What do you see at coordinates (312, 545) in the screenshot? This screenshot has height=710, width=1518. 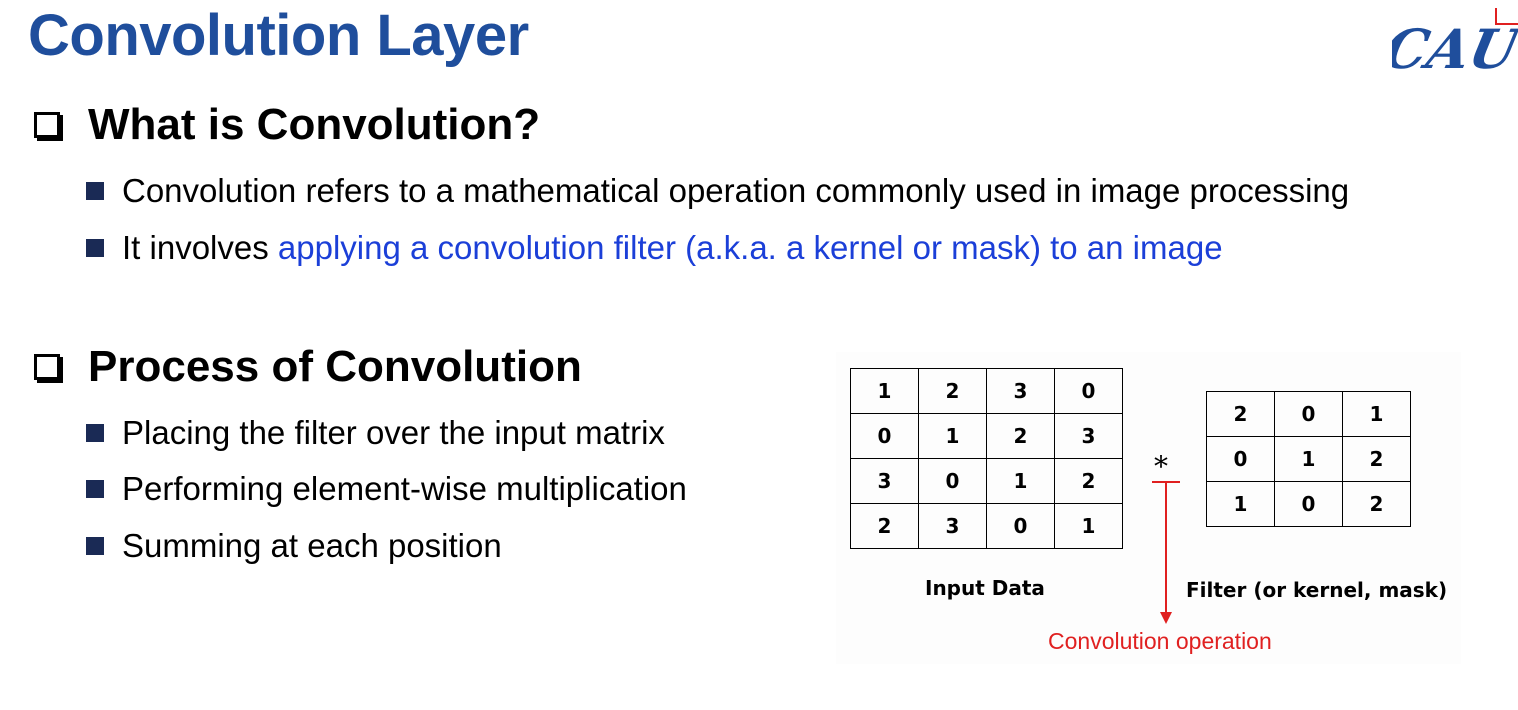 I see `bullet-text: Summing at each position` at bounding box center [312, 545].